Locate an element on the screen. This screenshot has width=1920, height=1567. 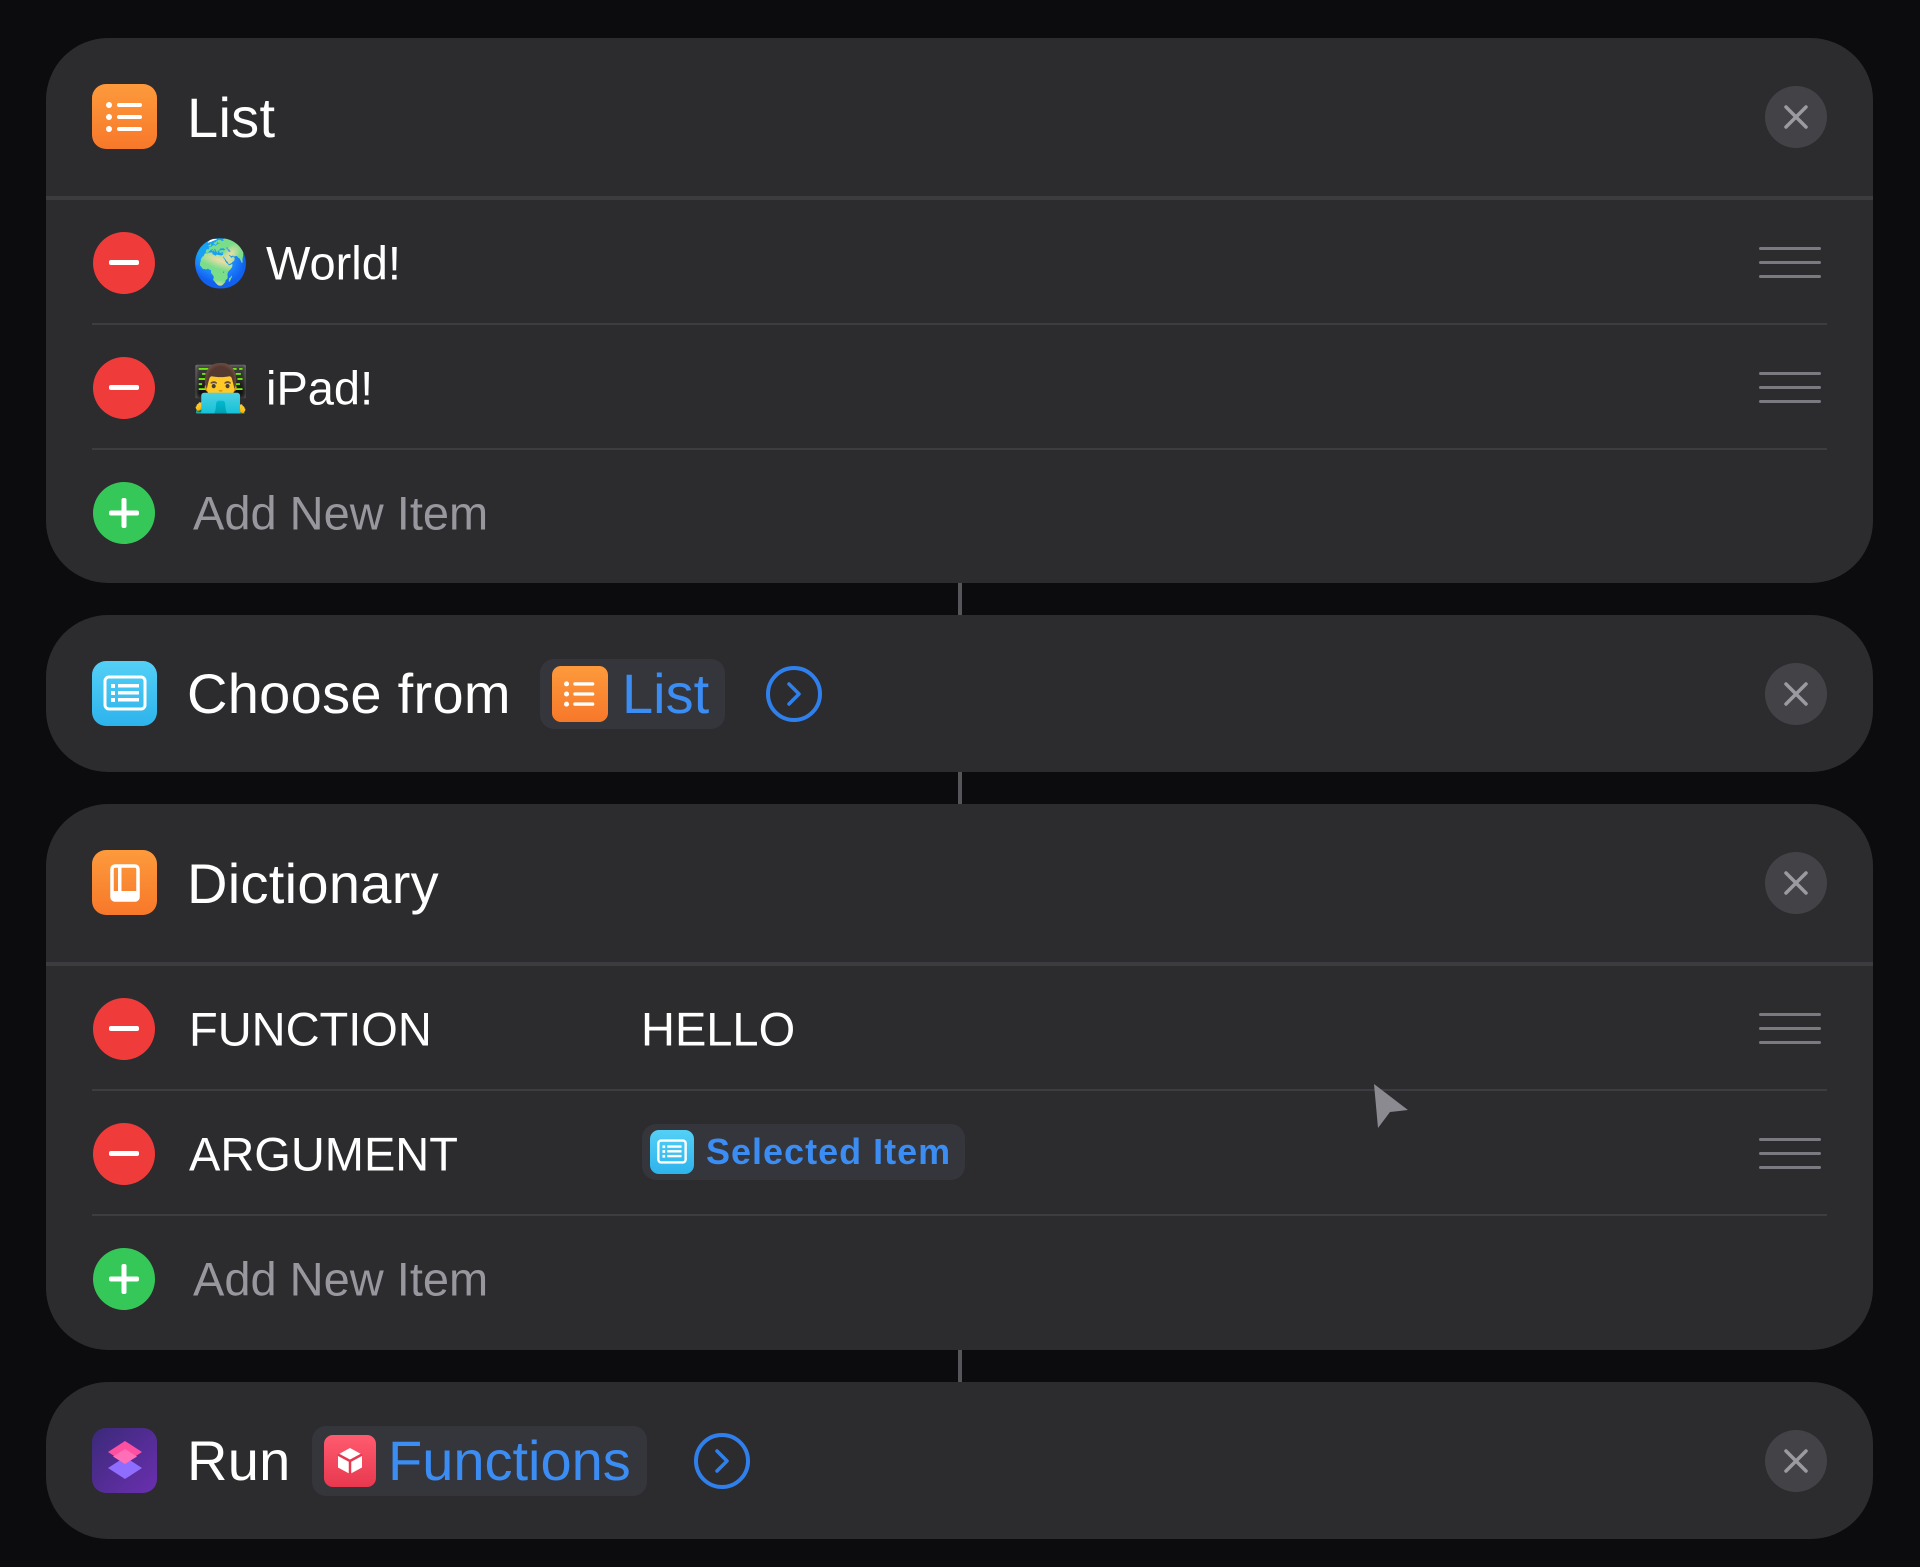
dictionary-entry-row: FUNCTION HELLO is located at coordinates (959, 1028).